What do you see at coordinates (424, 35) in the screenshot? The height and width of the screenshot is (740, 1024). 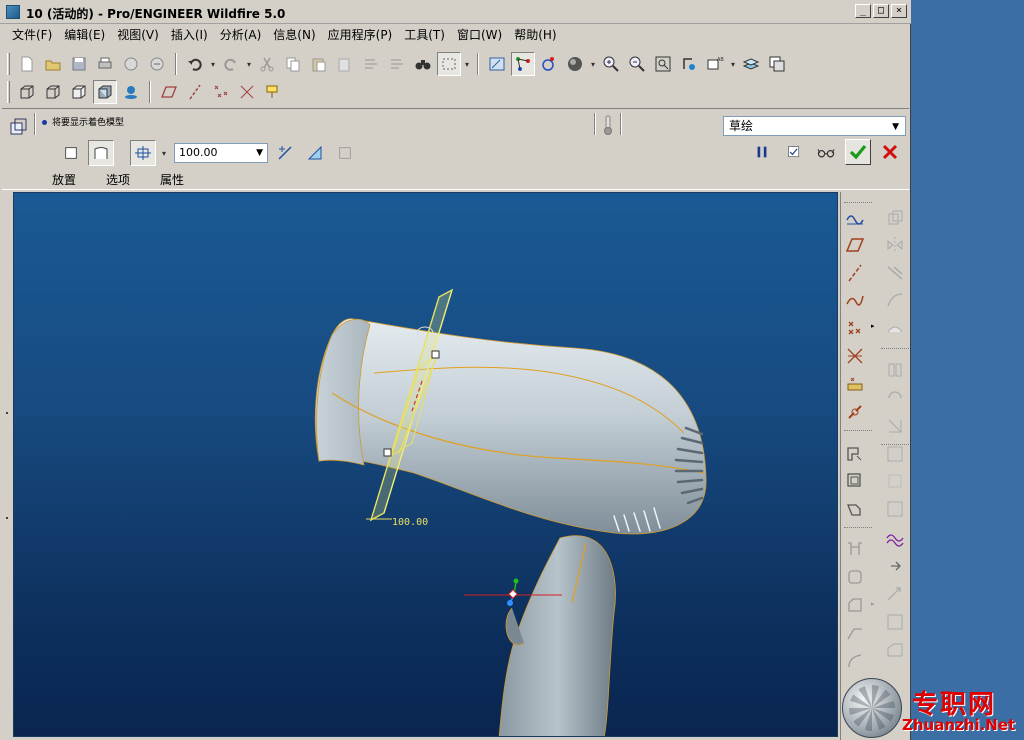 I see `menu-tools: 工具(T)` at bounding box center [424, 35].